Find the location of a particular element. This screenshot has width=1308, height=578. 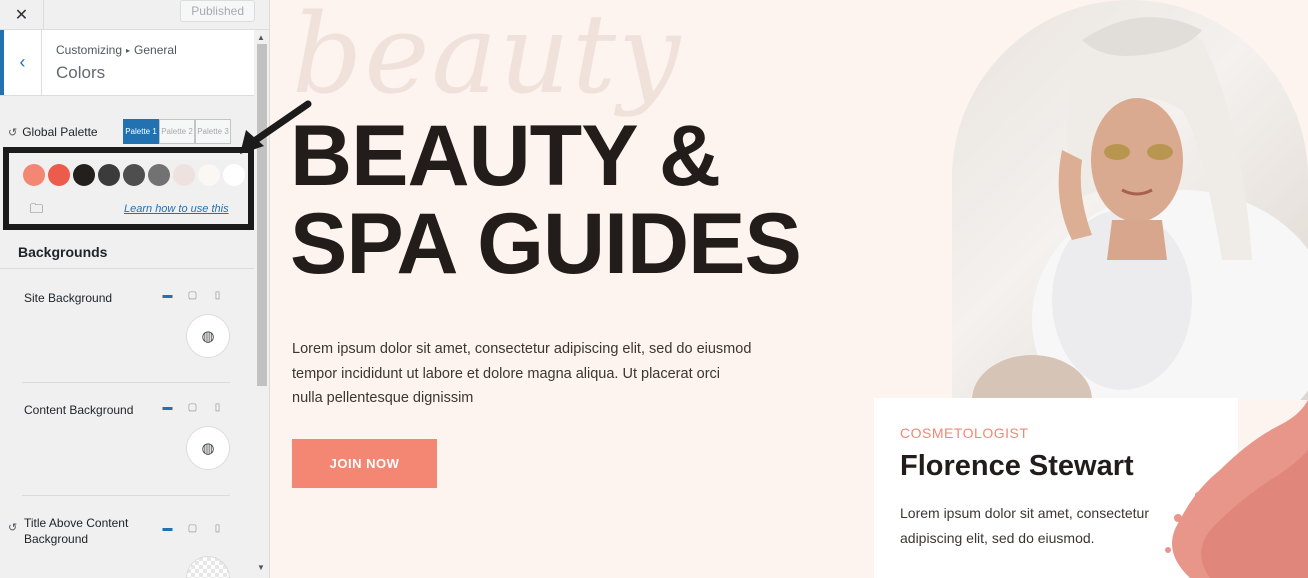

palette-highlight-box: 🗀 Learn how to use this is located at coordinates (128, 188).